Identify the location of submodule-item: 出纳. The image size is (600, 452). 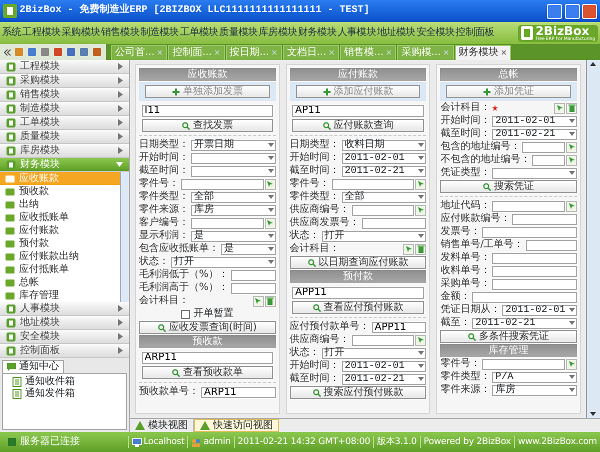
(60, 204).